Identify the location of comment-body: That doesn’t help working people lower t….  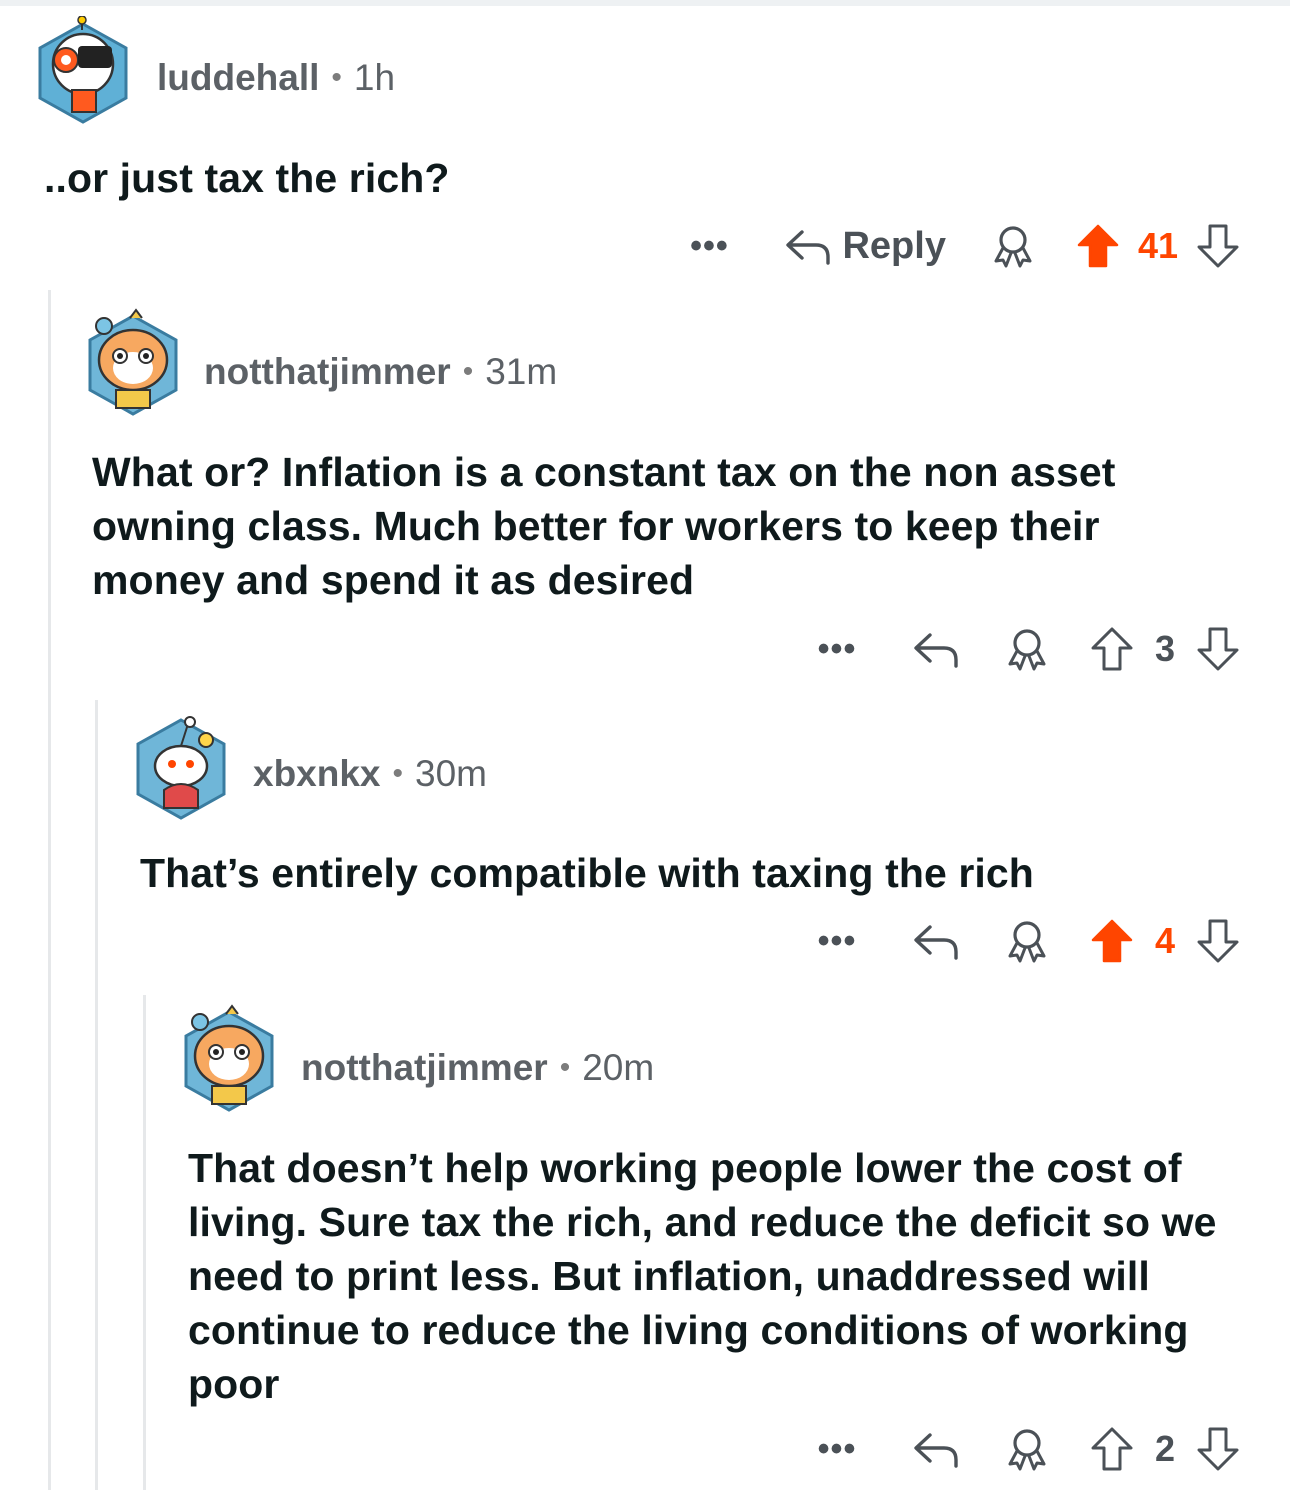
(702, 1276).